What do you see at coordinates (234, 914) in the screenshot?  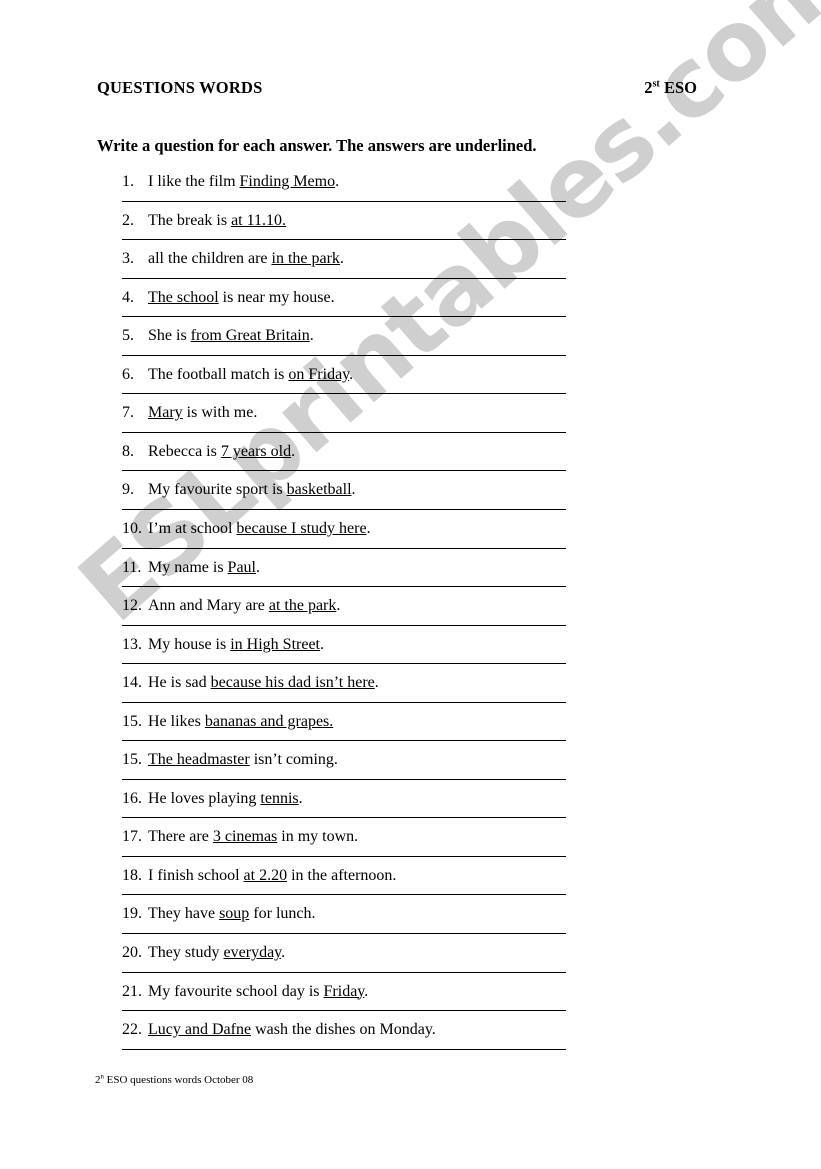 I see `underlined-answer: soup` at bounding box center [234, 914].